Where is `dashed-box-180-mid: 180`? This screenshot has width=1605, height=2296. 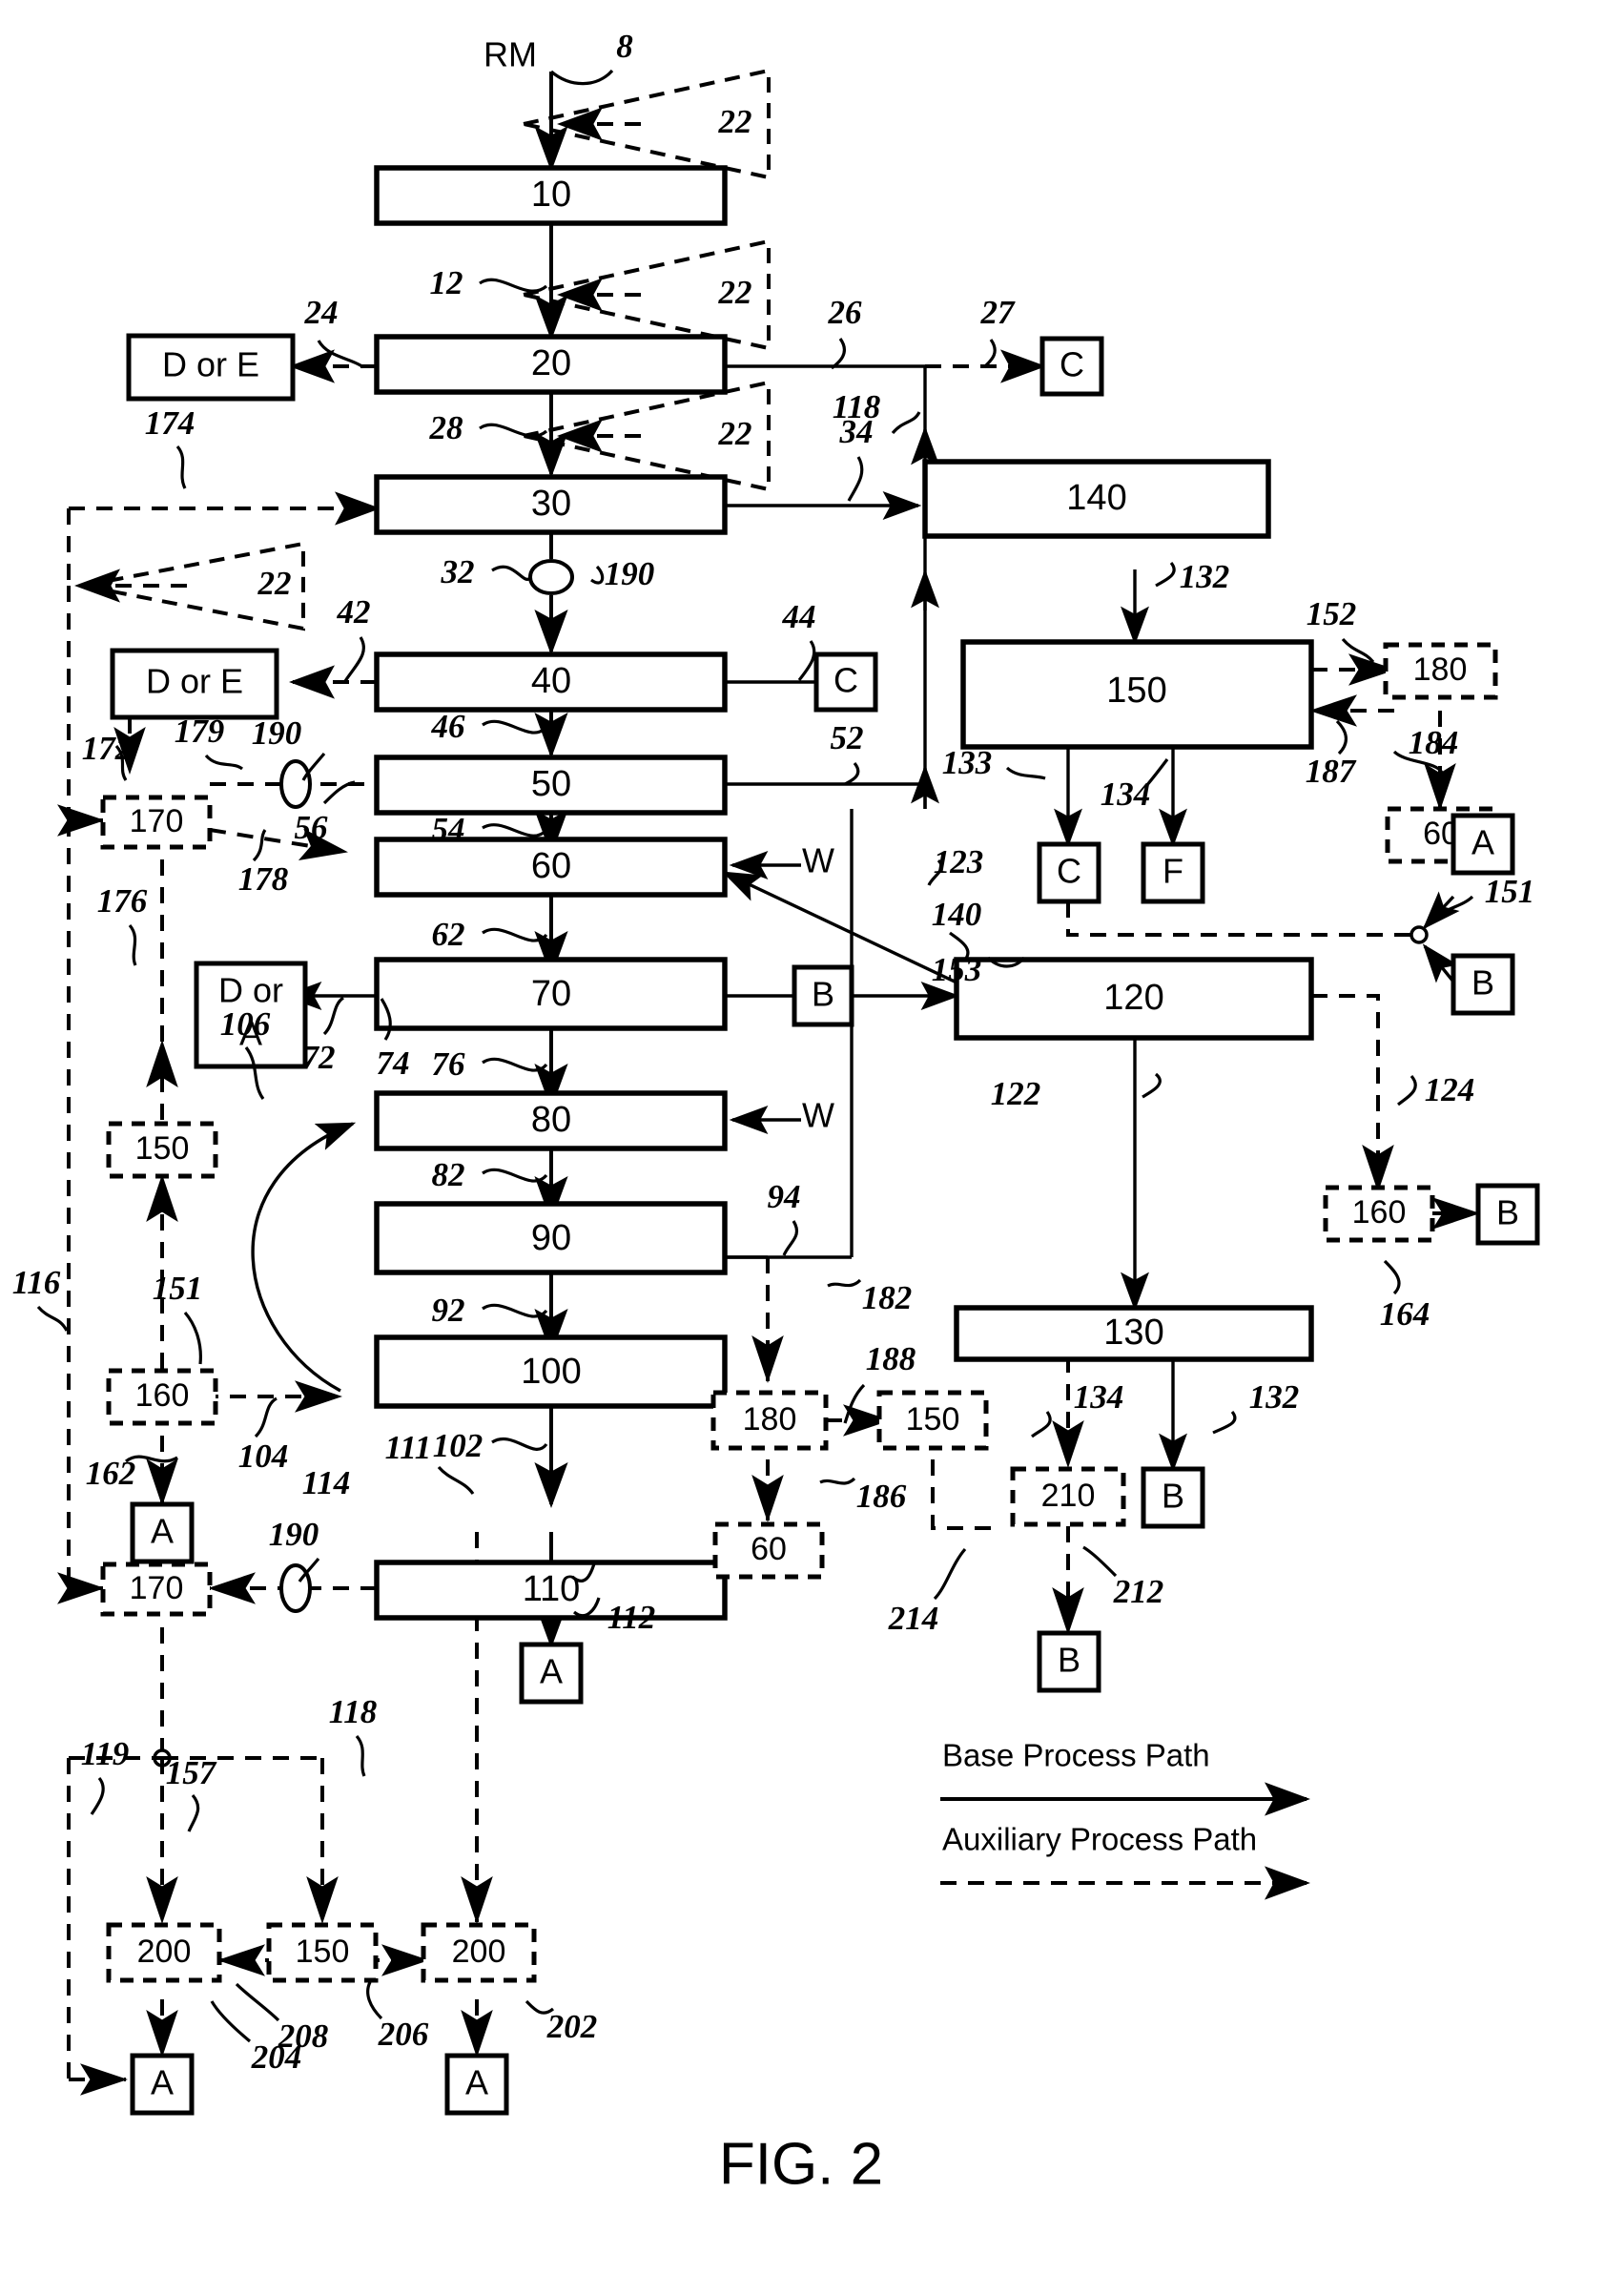 dashed-box-180-mid: 180 is located at coordinates (769, 1420).